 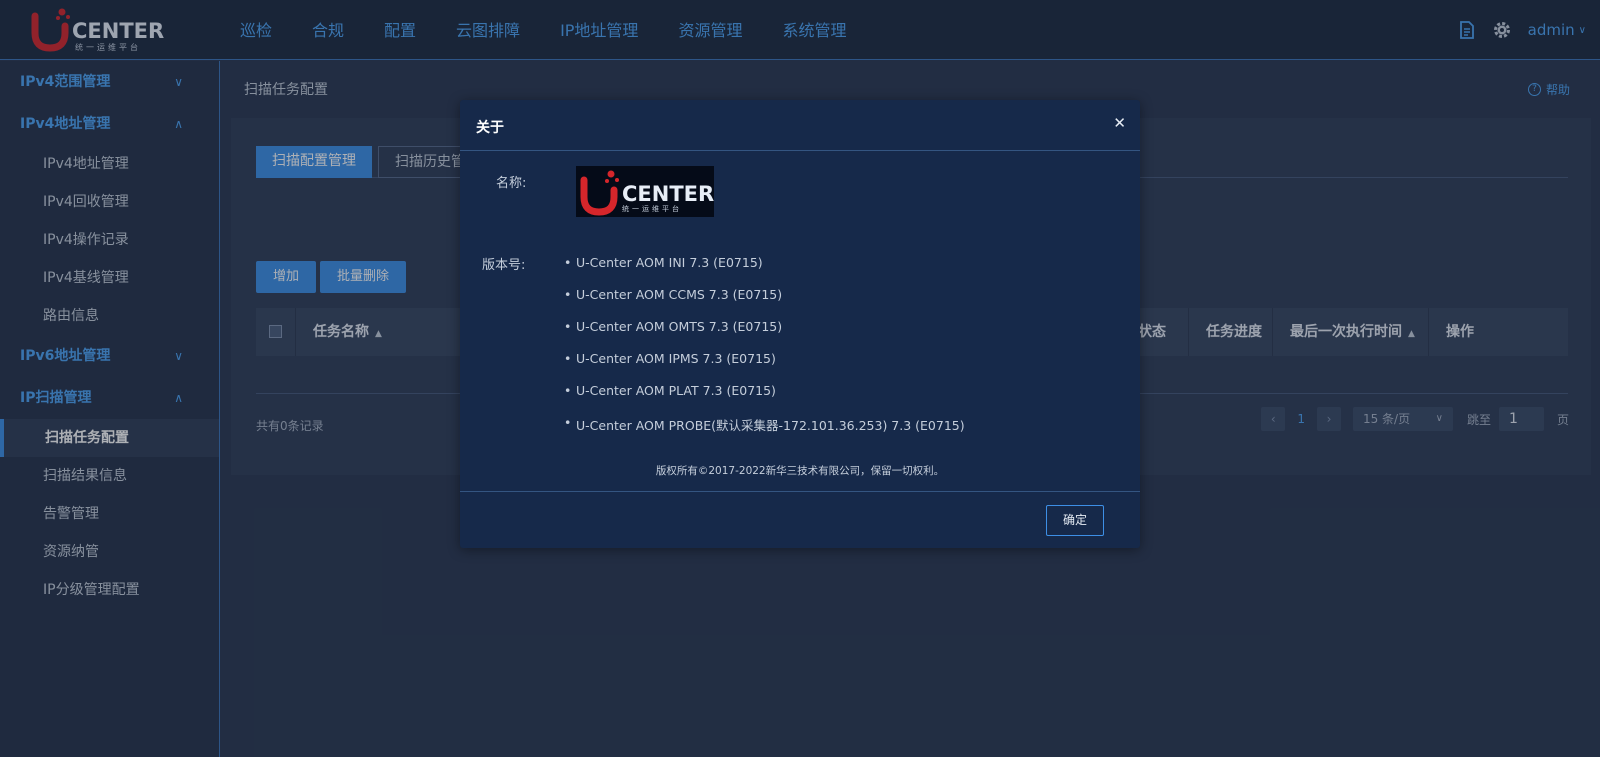 What do you see at coordinates (800, 125) in the screenshot?
I see `dialog-header: 关于 ✕` at bounding box center [800, 125].